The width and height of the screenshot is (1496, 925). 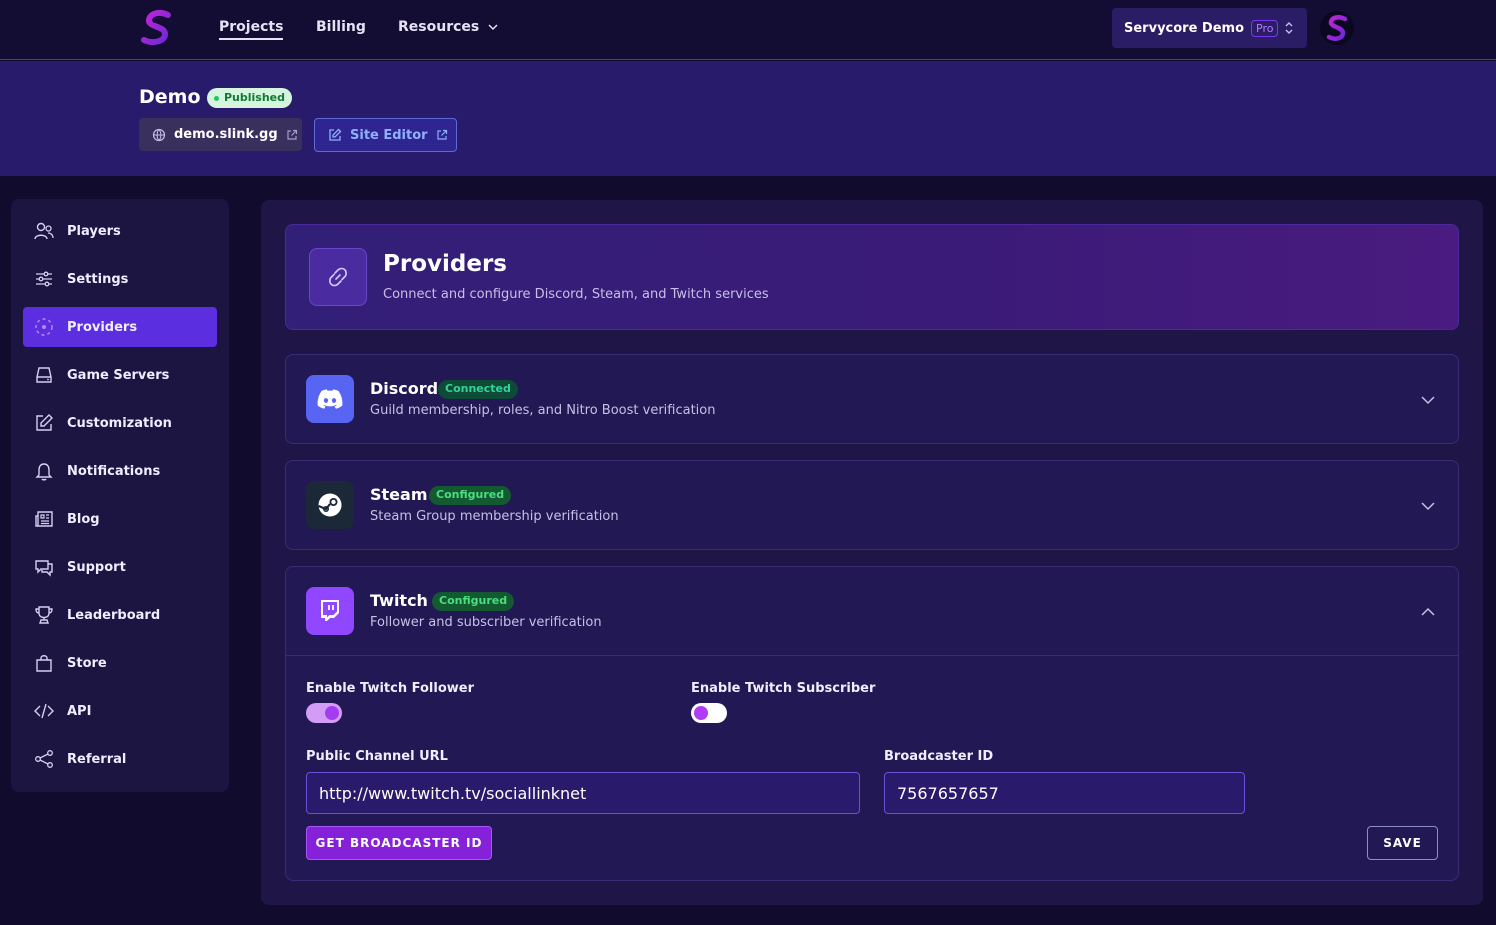 I want to click on link-icon, so click(x=338, y=277).